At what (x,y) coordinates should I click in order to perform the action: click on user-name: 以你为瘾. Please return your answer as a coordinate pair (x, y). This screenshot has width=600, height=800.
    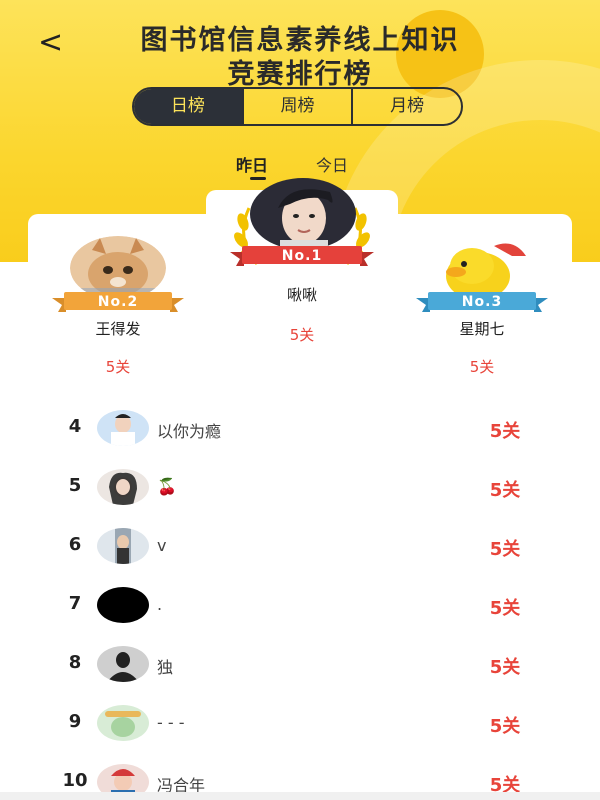
    Looking at the image, I should click on (189, 431).